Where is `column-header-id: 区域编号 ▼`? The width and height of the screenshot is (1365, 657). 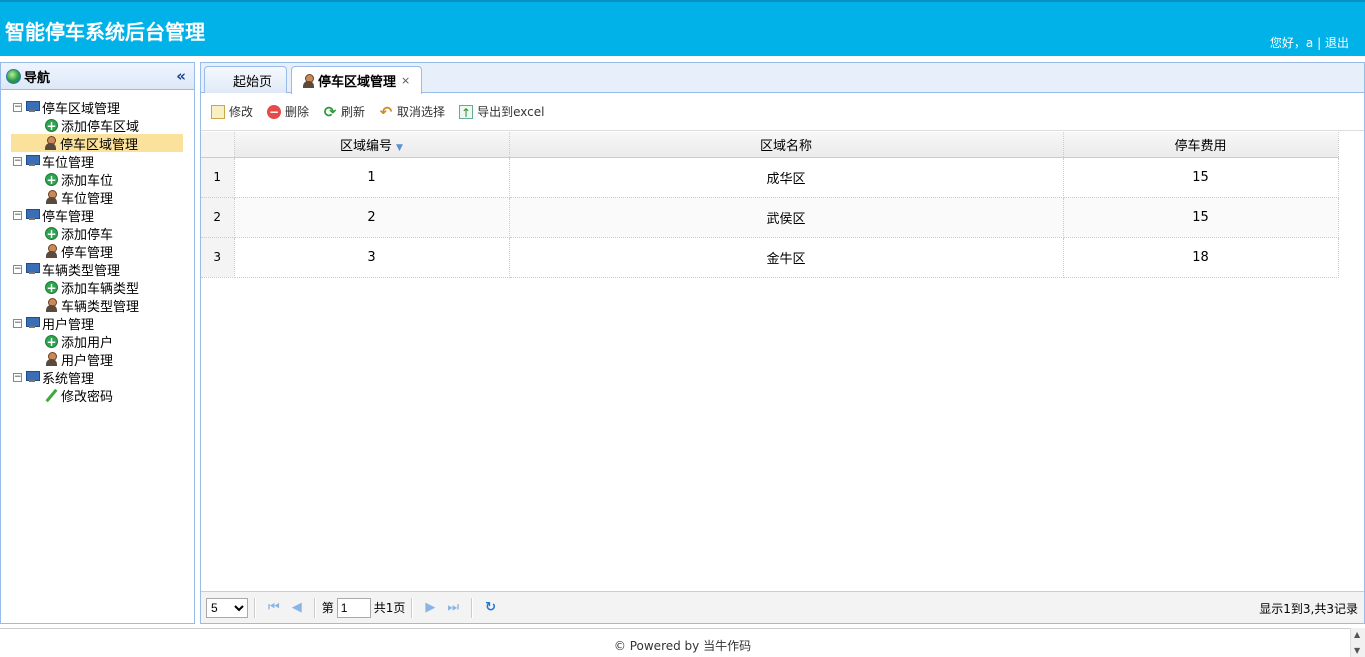 column-header-id: 区域编号 ▼ is located at coordinates (372, 145).